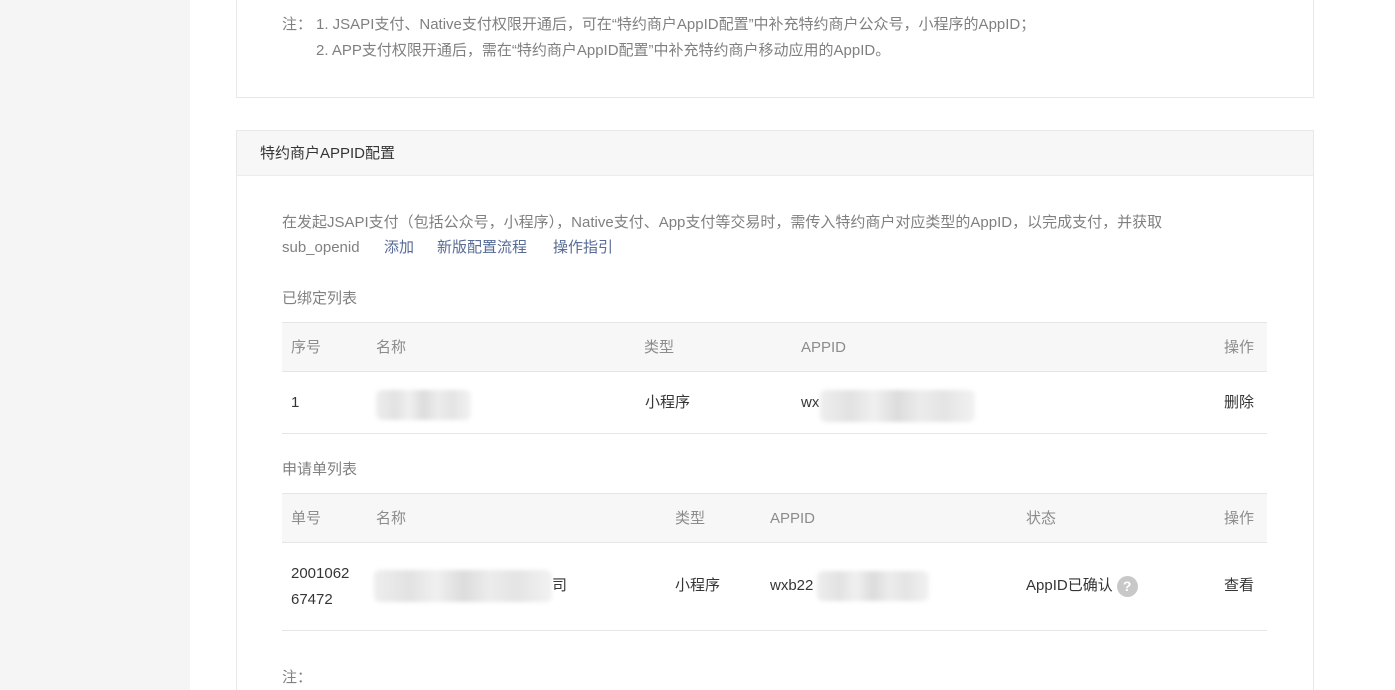  Describe the element at coordinates (312, 599) in the screenshot. I see `app-row-number-line2: 67472` at that location.